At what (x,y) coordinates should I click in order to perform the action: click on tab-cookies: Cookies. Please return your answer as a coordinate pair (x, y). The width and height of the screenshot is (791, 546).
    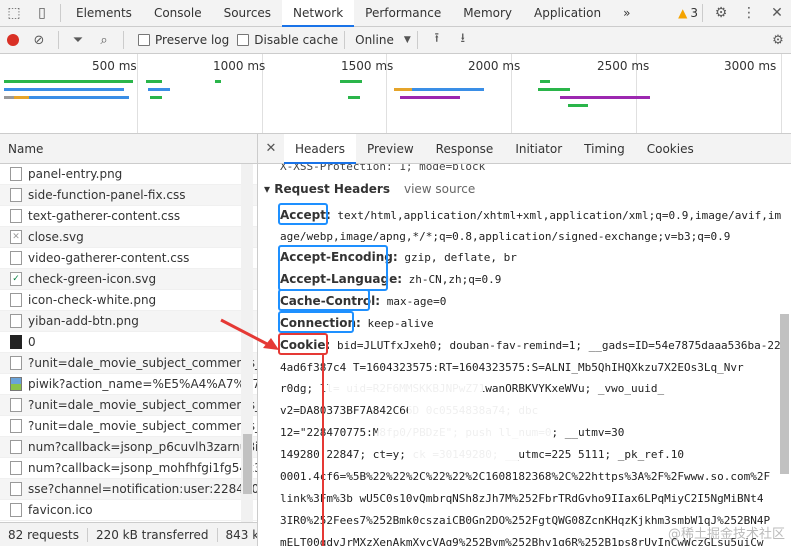
    Looking at the image, I should click on (670, 149).